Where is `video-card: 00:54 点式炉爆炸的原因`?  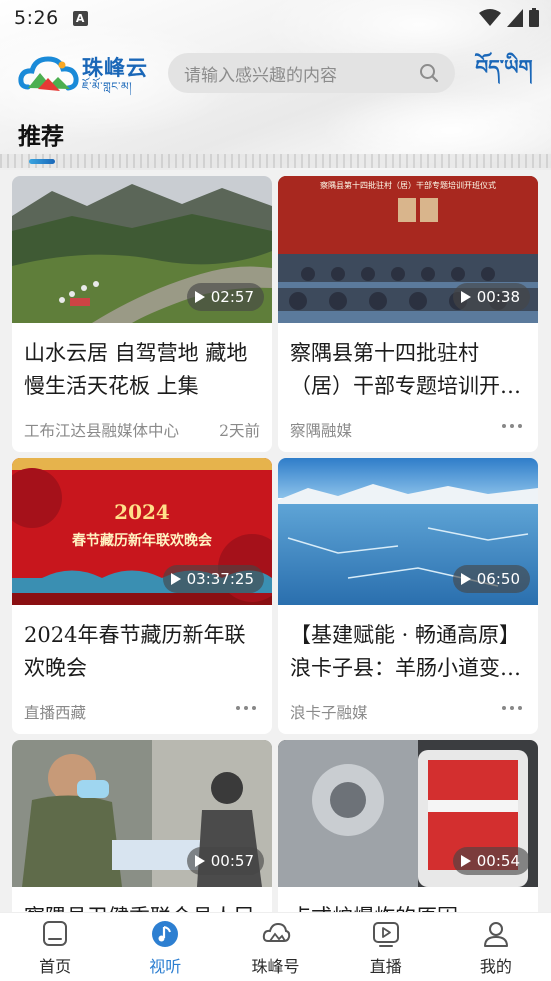 video-card: 00:54 点式炉爆炸的原因 is located at coordinates (408, 826).